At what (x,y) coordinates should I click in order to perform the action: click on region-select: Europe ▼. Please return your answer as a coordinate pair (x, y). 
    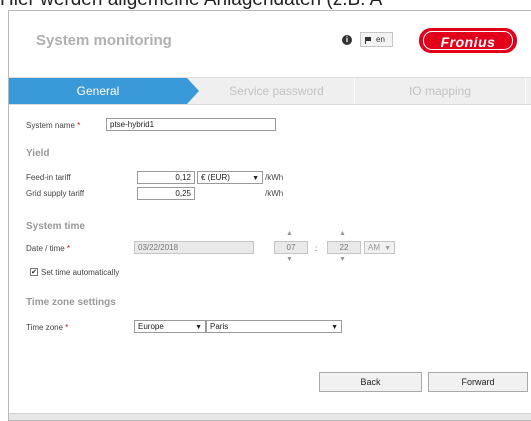
    Looking at the image, I should click on (170, 326).